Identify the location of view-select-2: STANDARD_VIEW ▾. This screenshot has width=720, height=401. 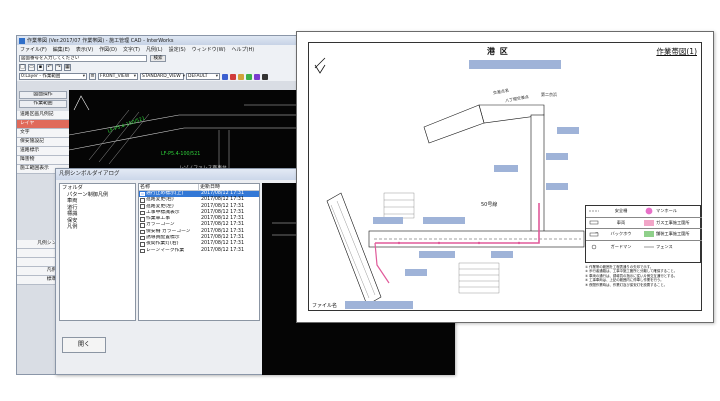
(162, 76).